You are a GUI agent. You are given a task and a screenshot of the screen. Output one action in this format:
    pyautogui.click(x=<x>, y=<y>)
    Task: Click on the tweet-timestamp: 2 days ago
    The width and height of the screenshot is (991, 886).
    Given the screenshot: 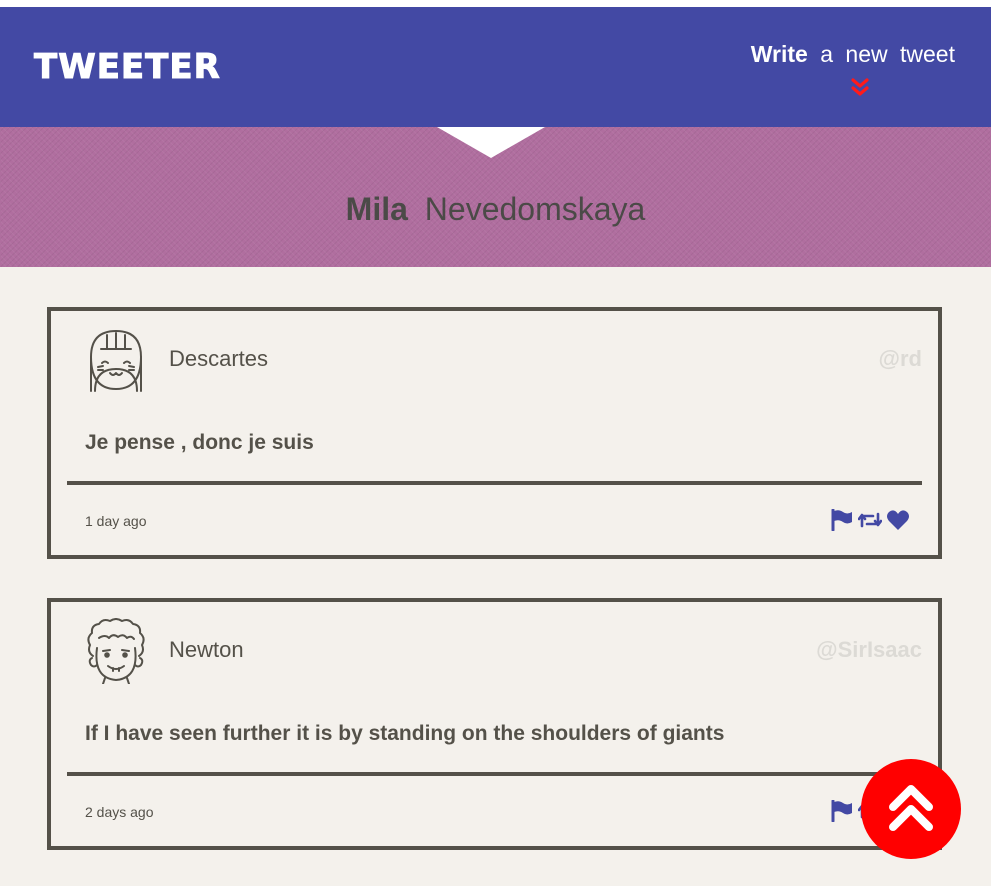 What is the action you would take?
    pyautogui.click(x=119, y=812)
    